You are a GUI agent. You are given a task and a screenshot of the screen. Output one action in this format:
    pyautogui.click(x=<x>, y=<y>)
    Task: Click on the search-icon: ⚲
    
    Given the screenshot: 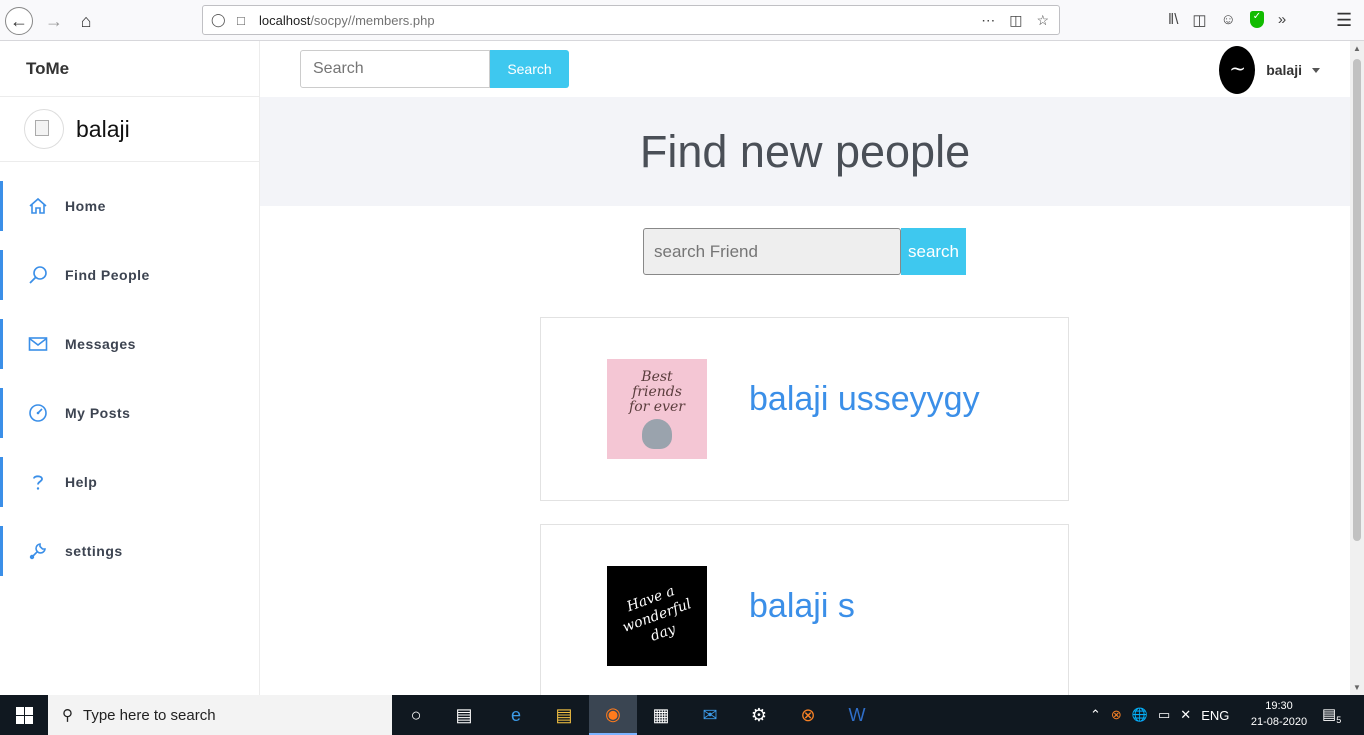 What is the action you would take?
    pyautogui.click(x=67, y=715)
    